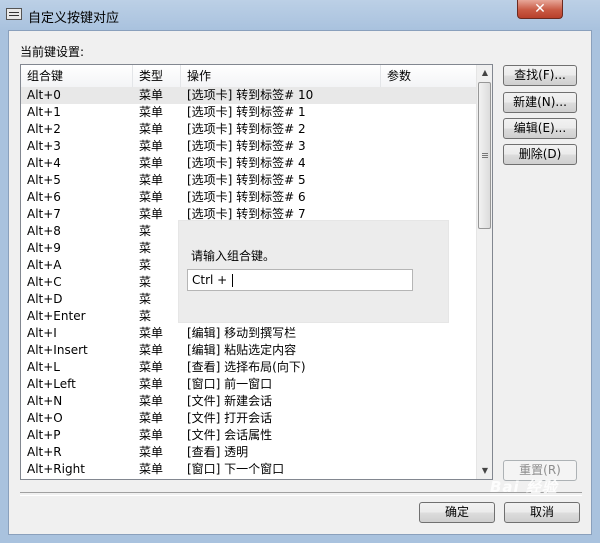  I want to click on table-row: Alt+3 菜单 [选项卡] 转到标签# 3, so click(248, 146).